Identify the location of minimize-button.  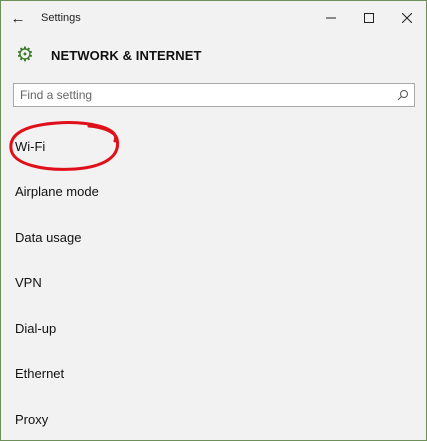
(331, 18).